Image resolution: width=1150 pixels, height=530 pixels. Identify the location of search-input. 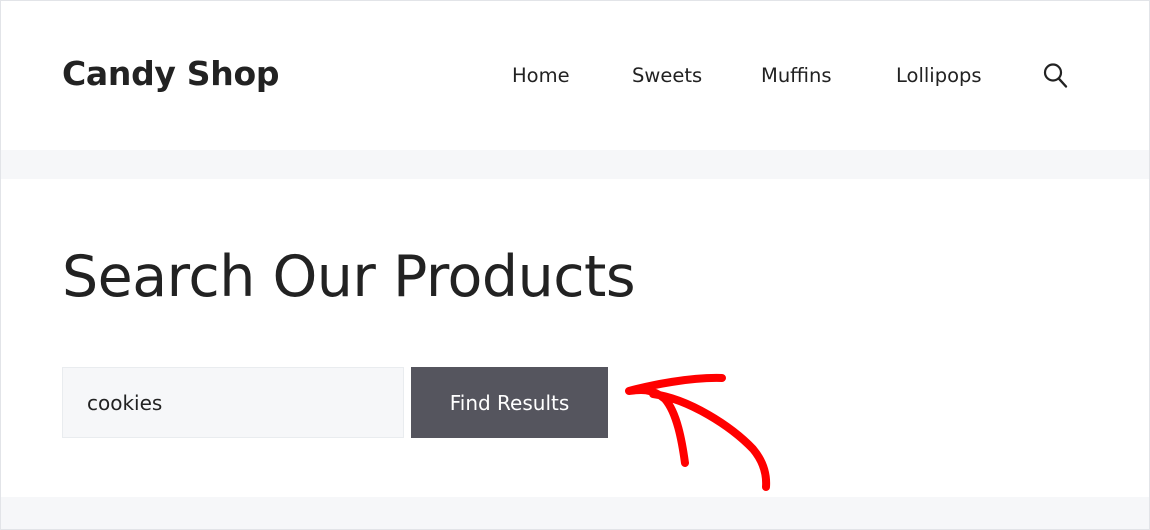
(233, 402).